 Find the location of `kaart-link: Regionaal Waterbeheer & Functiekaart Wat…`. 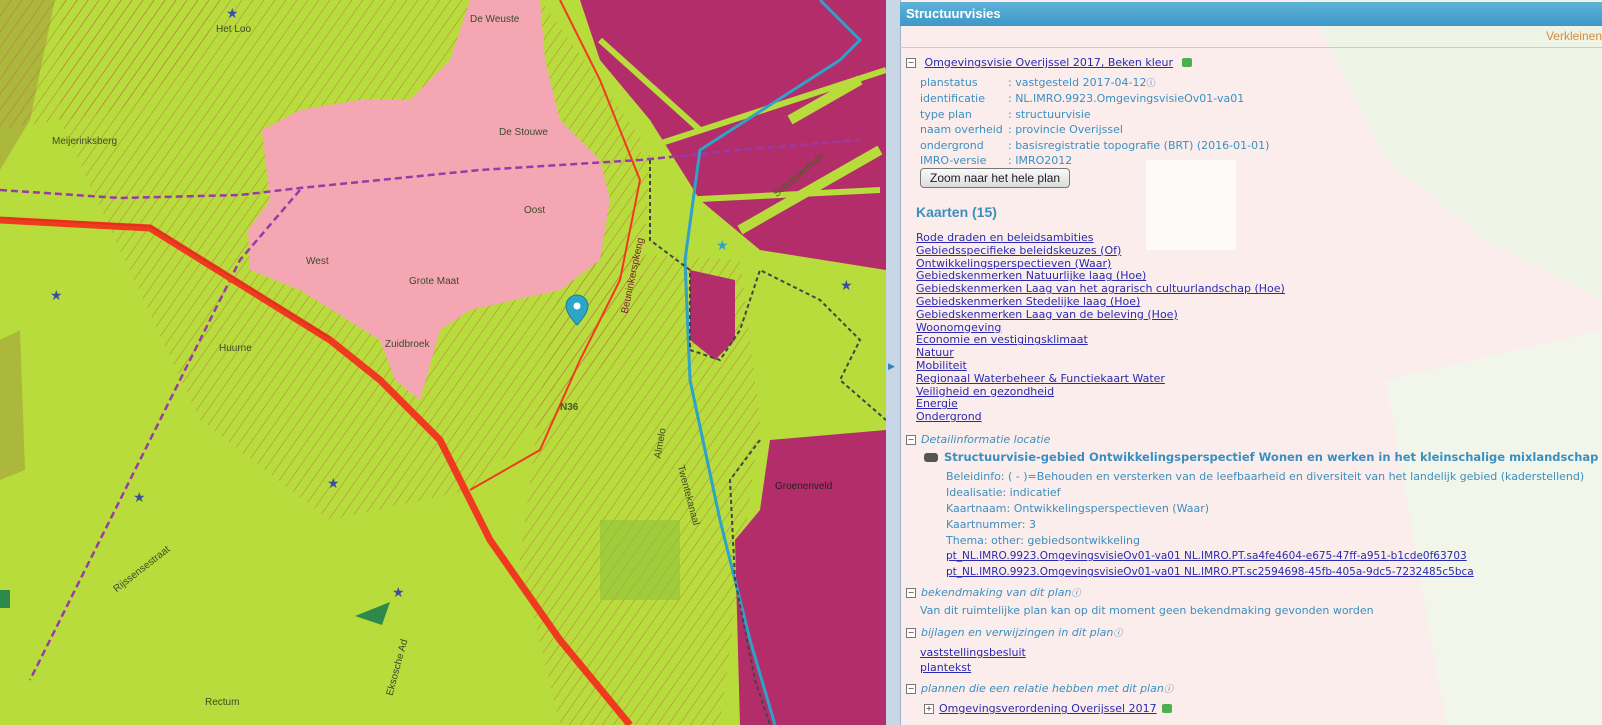

kaart-link: Regionaal Waterbeheer & Functiekaart Wat… is located at coordinates (1040, 378).